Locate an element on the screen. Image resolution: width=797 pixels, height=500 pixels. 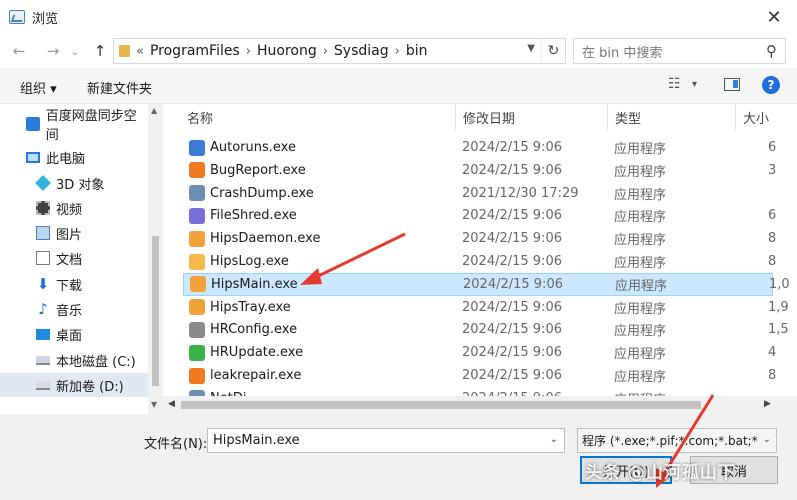
column-header-size: 大小 is located at coordinates (766, 117).